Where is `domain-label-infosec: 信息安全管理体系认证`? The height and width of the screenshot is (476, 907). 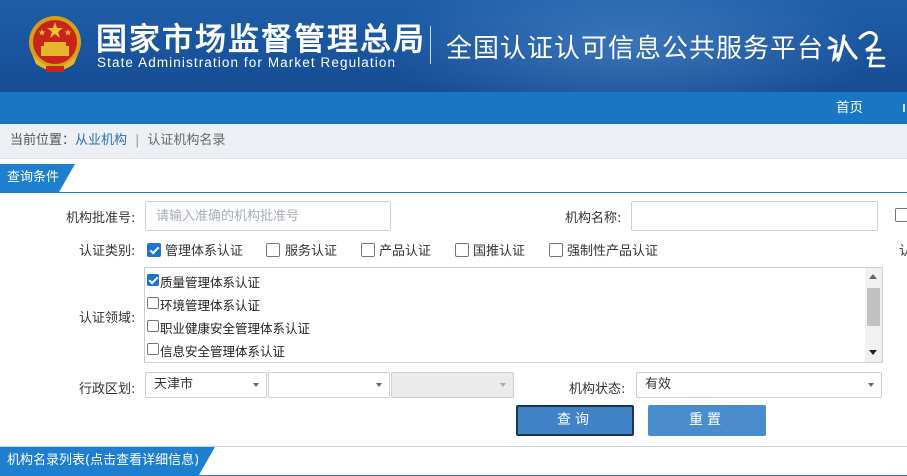 domain-label-infosec: 信息安全管理体系认证 is located at coordinates (223, 351).